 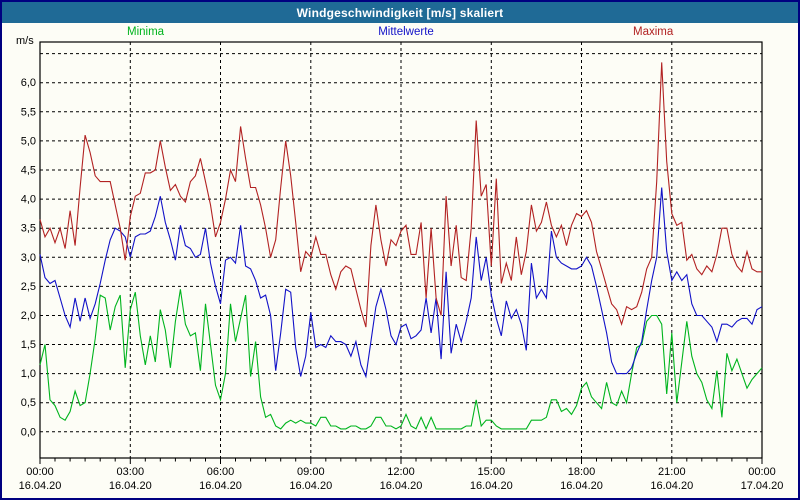 I want to click on y-axis-unit-label: m/s, so click(x=25, y=41).